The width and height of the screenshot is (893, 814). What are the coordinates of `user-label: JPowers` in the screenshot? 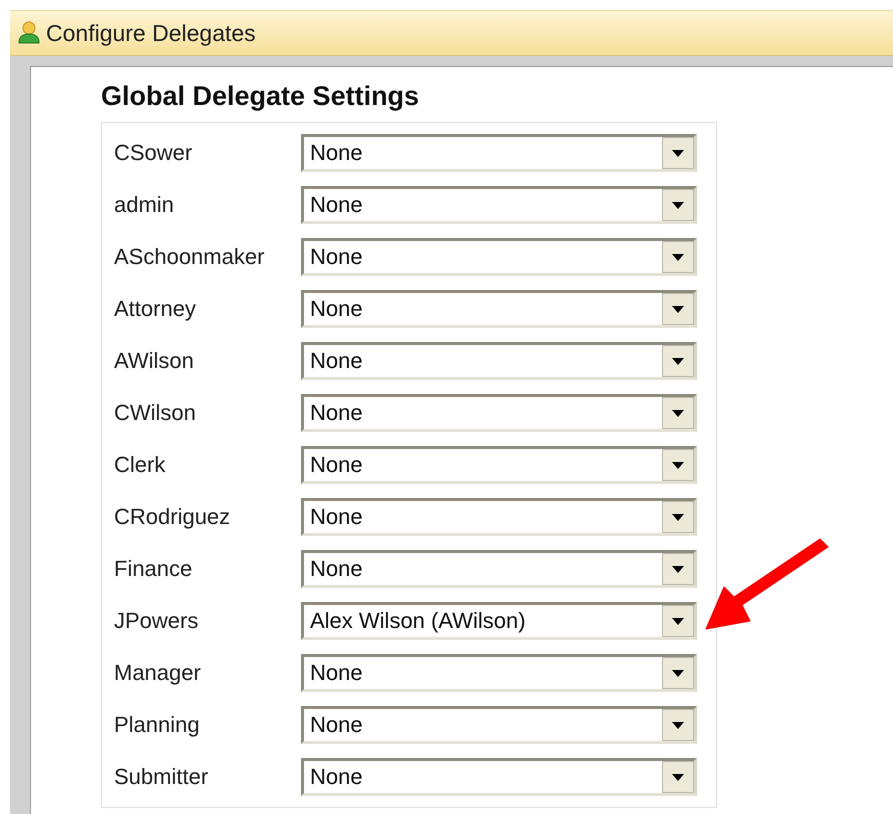 It's located at (156, 621).